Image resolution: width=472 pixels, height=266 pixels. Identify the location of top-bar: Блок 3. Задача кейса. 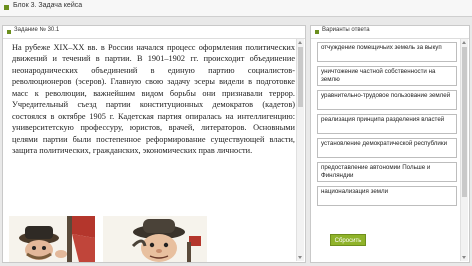
(236, 8).